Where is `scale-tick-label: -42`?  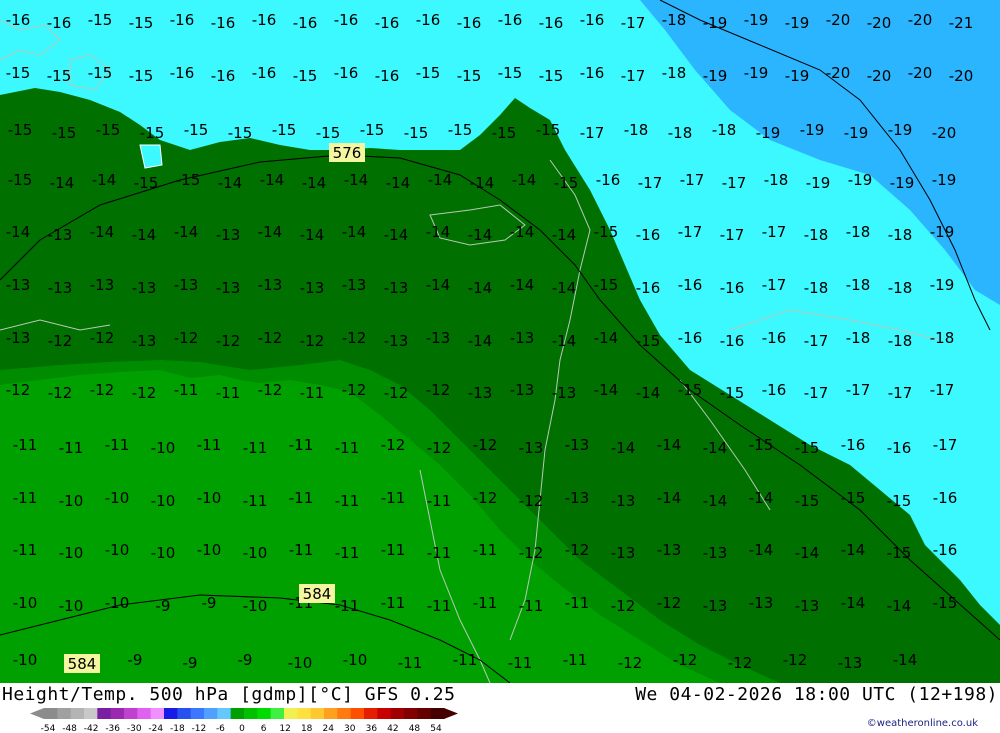 scale-tick-label: -42 is located at coordinates (91, 728).